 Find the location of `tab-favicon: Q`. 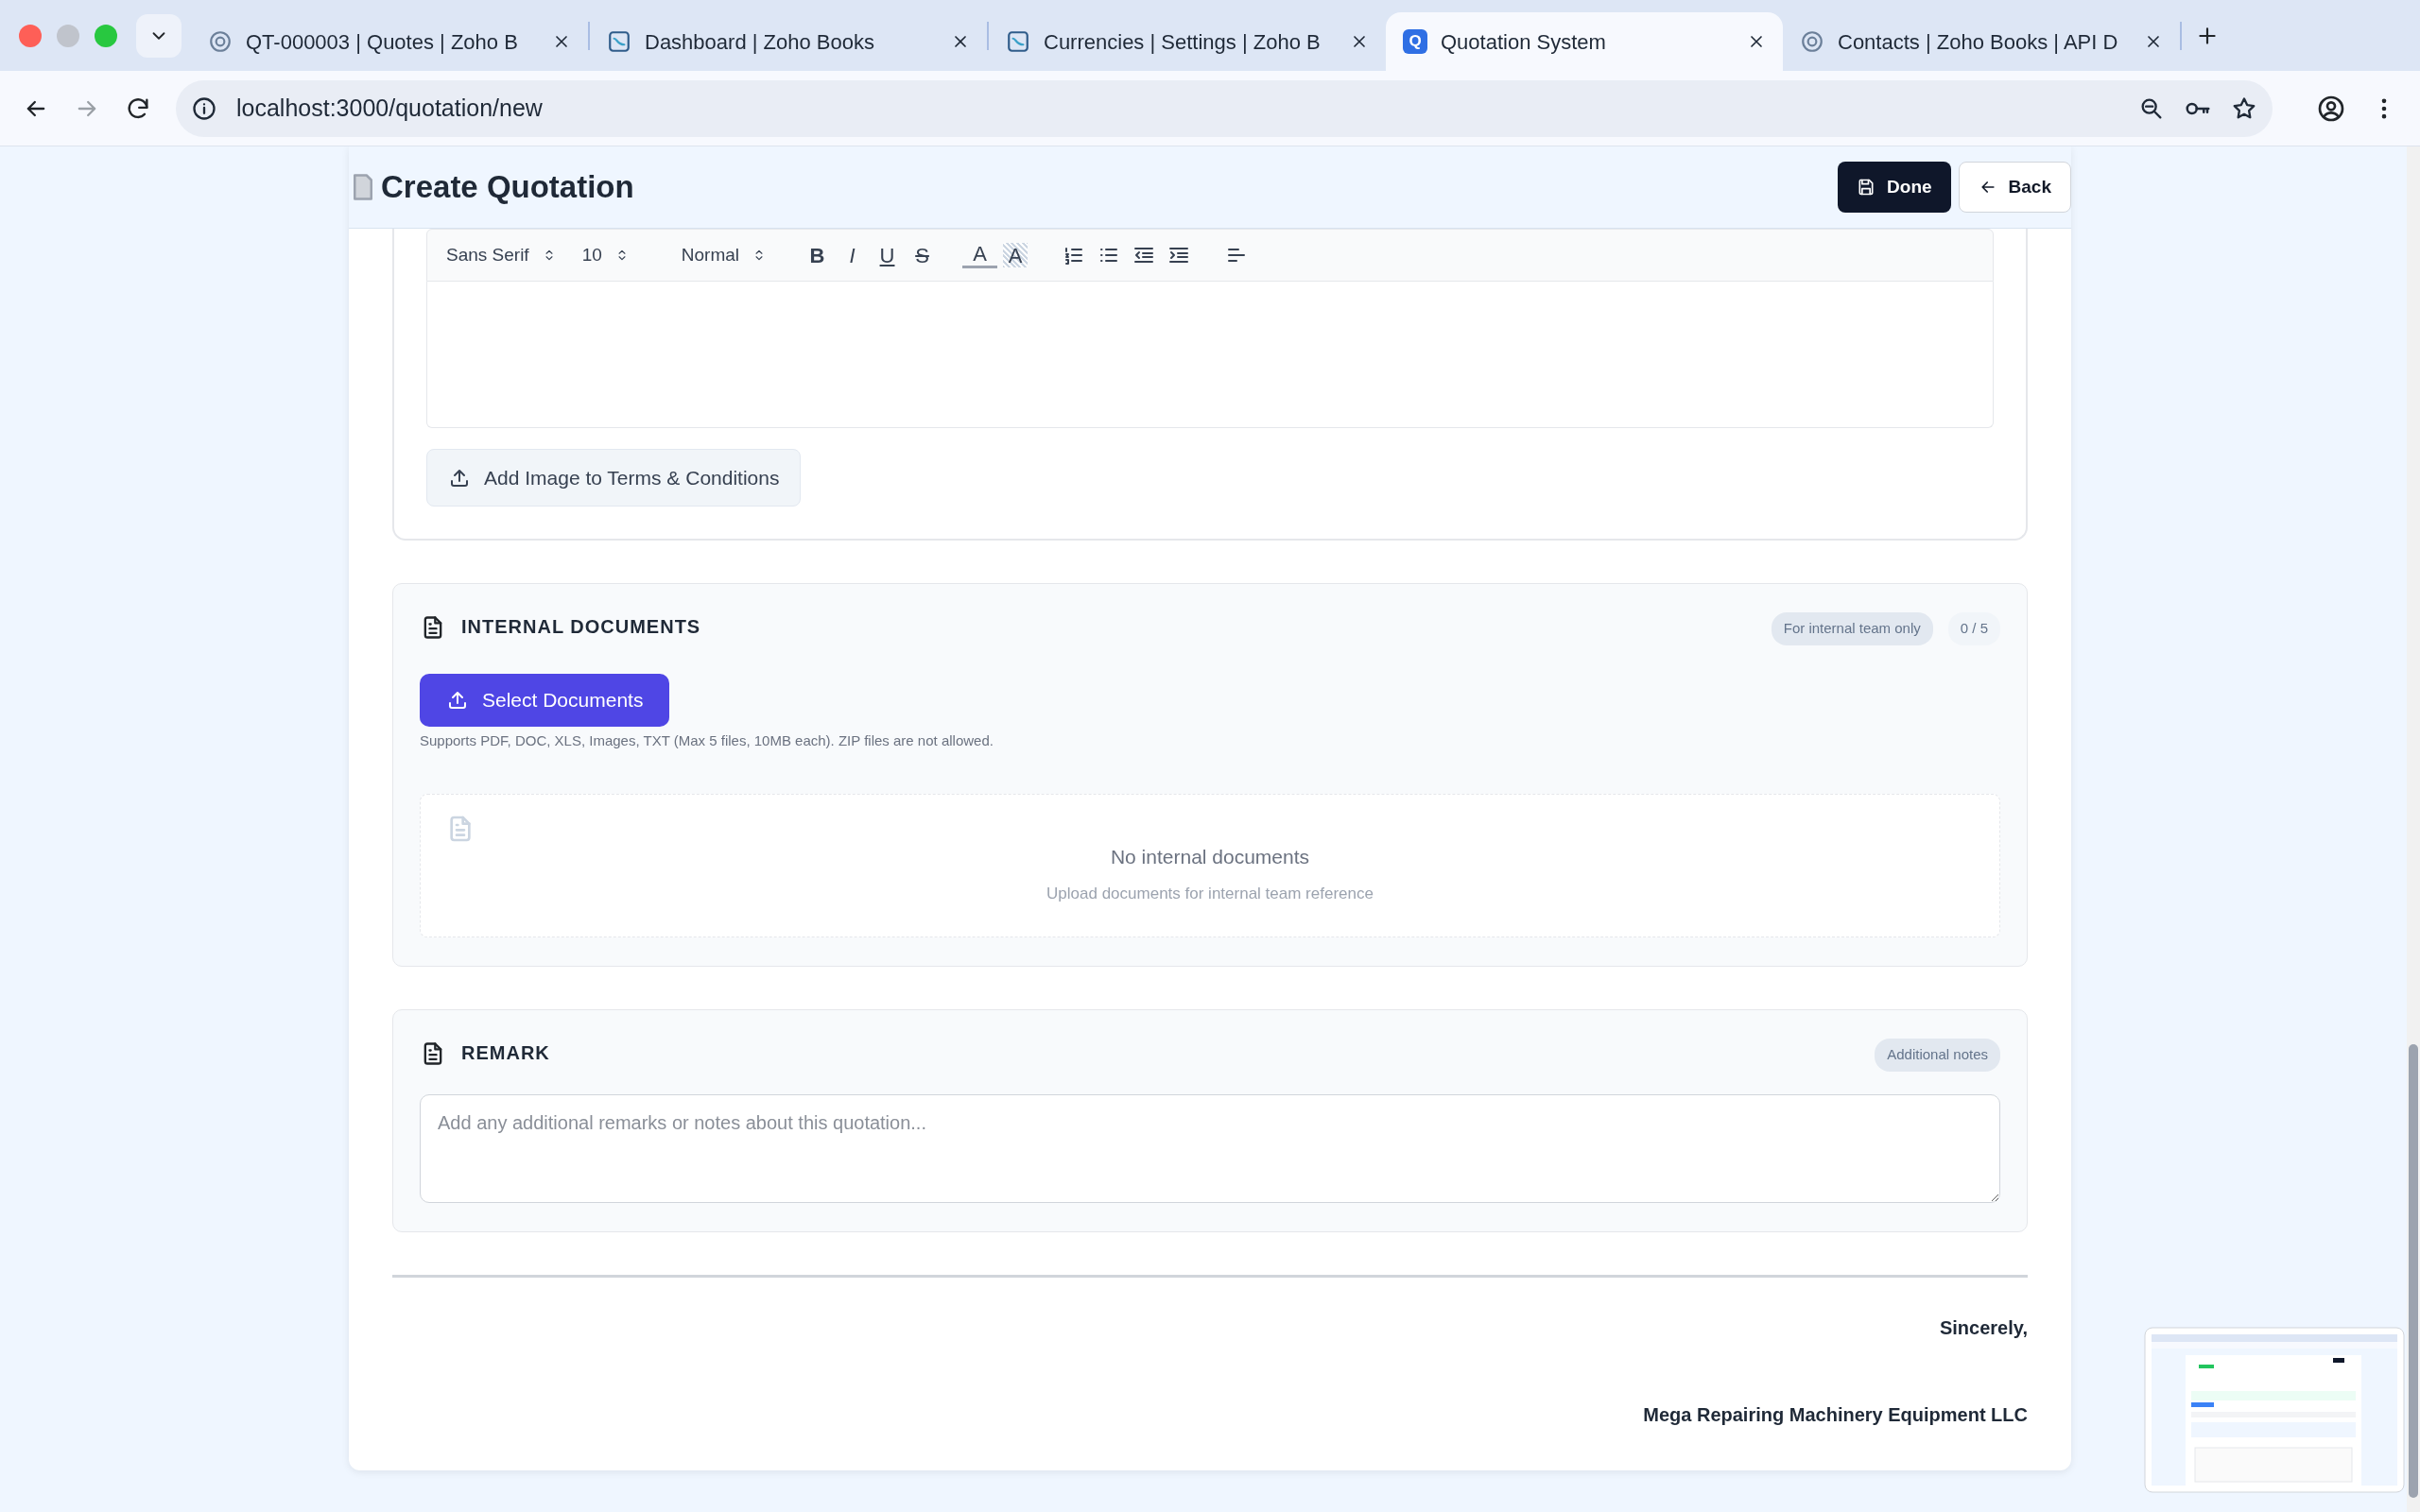

tab-favicon: Q is located at coordinates (1415, 41).